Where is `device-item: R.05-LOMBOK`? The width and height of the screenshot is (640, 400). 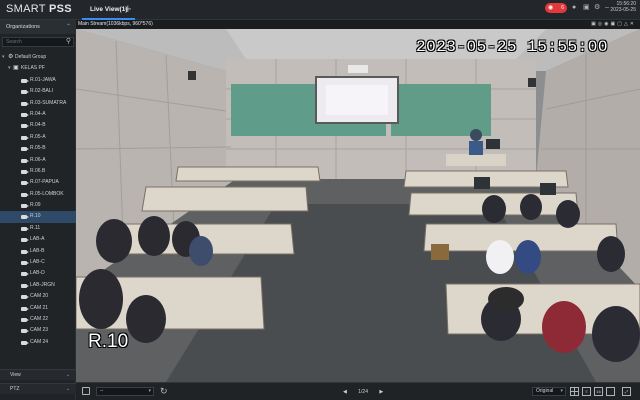
device-item: R.05-LOMBOK is located at coordinates (38, 194).